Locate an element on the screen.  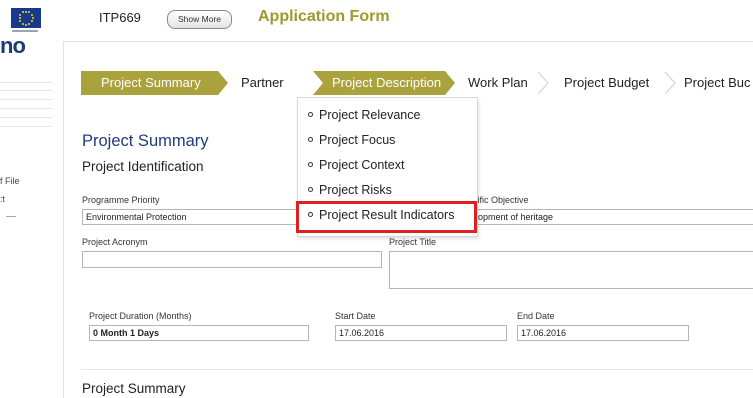
tab-label: Project Summary is located at coordinates (151, 82).